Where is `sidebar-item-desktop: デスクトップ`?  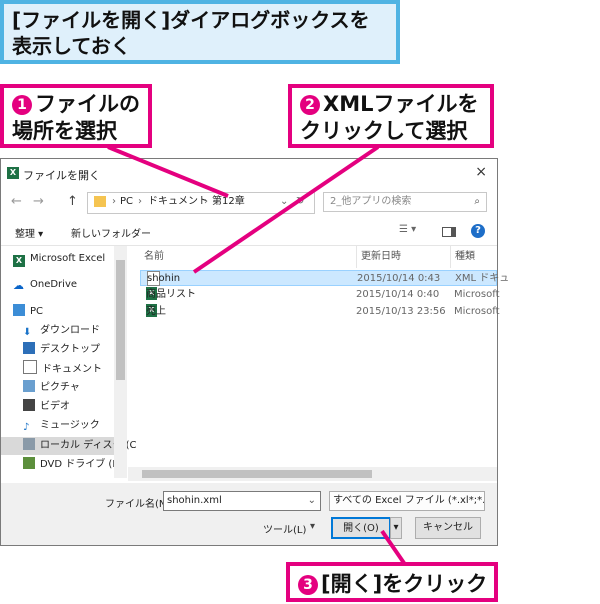 sidebar-item-desktop: デスクトップ is located at coordinates (61, 350).